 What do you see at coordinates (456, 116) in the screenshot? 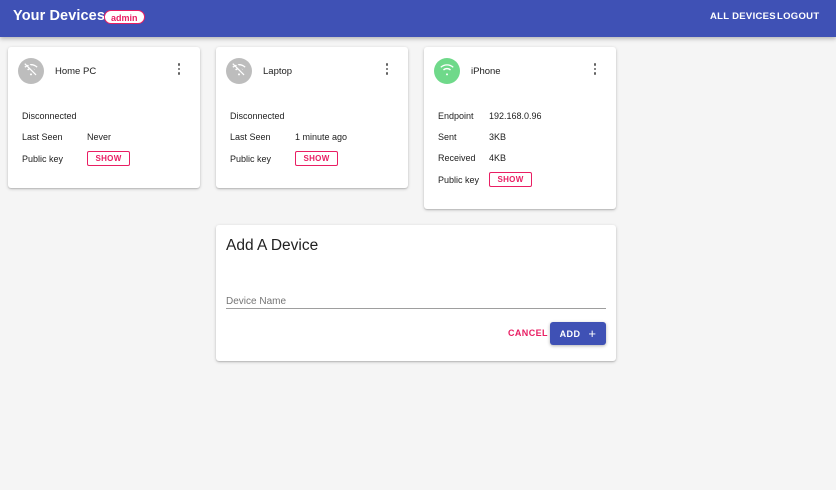
I see `endpoint-label: Endpoint` at bounding box center [456, 116].